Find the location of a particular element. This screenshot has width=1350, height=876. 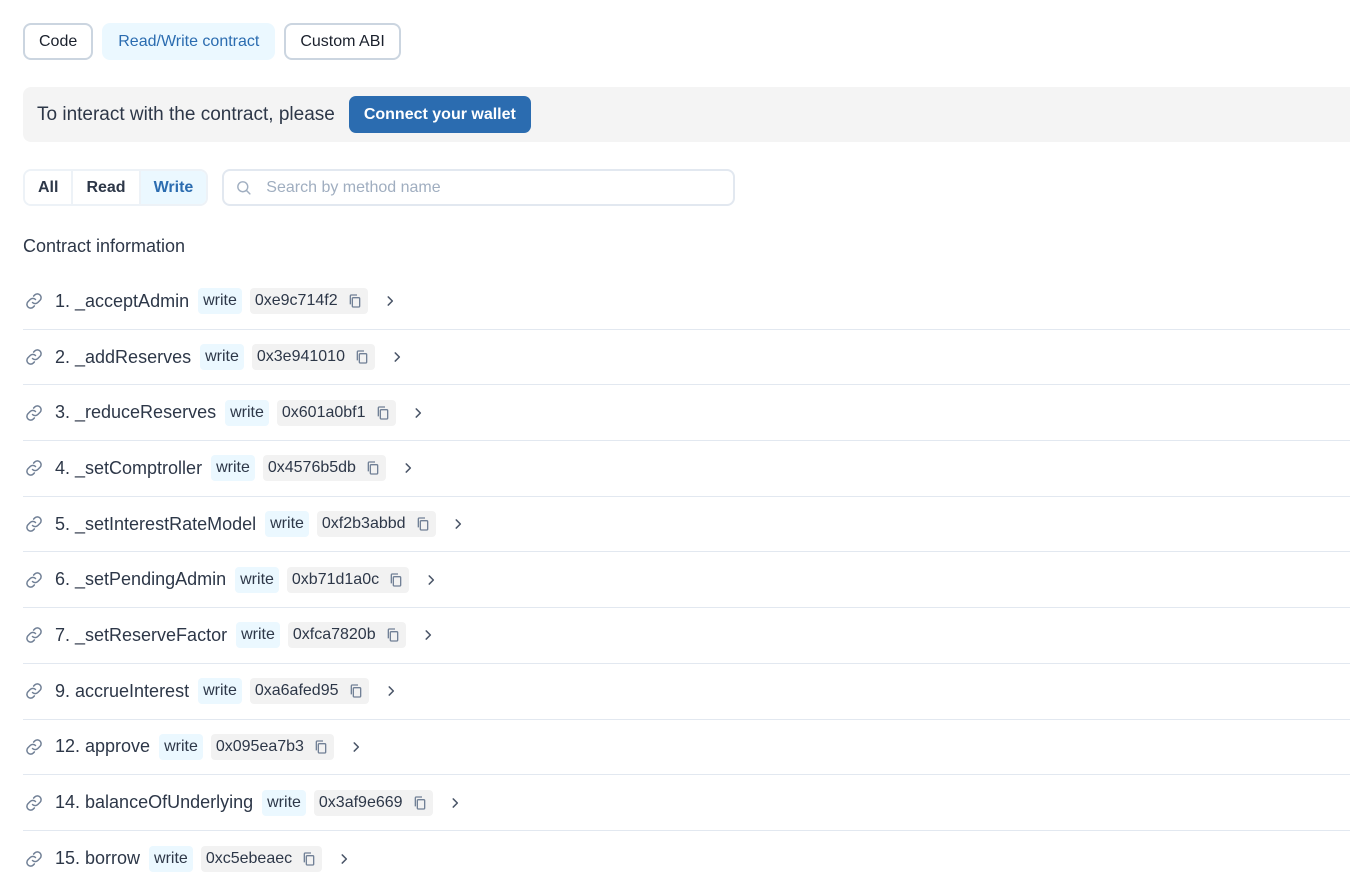

search-box is located at coordinates (479, 187).